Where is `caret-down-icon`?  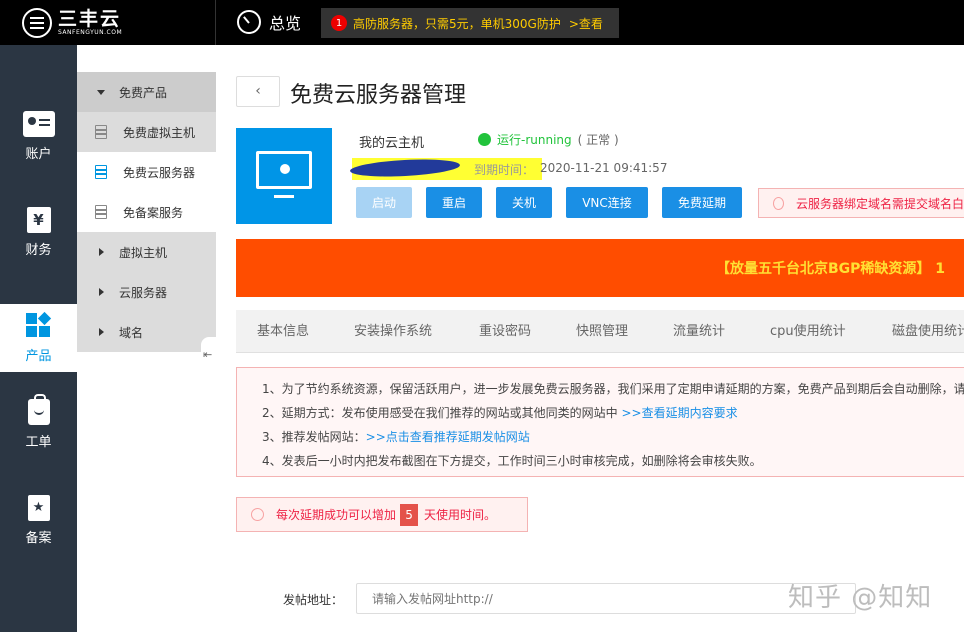
caret-down-icon is located at coordinates (101, 92).